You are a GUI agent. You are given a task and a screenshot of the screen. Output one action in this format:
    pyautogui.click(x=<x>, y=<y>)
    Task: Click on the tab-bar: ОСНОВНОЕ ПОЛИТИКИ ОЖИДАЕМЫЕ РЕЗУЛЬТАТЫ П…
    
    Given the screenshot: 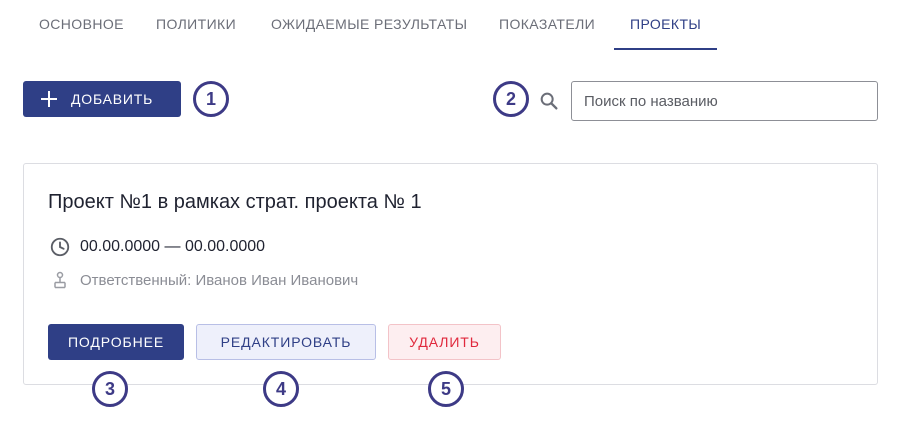 What is the action you would take?
    pyautogui.click(x=450, y=25)
    